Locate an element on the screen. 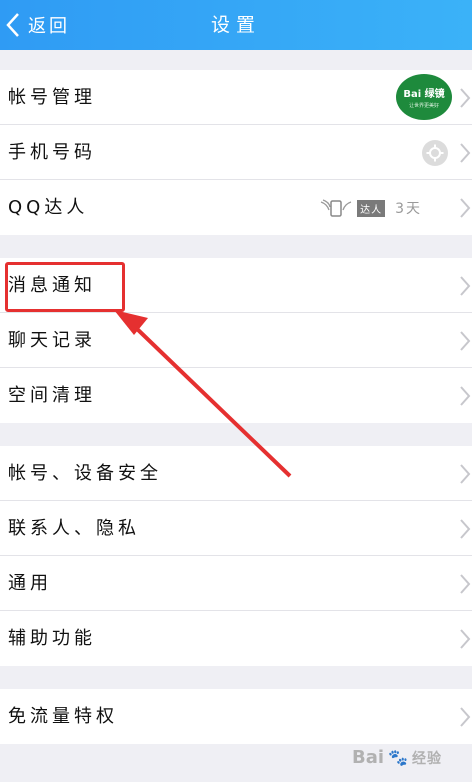 Image resolution: width=472 pixels, height=782 pixels. row-label: 帐号管理 is located at coordinates (52, 97).